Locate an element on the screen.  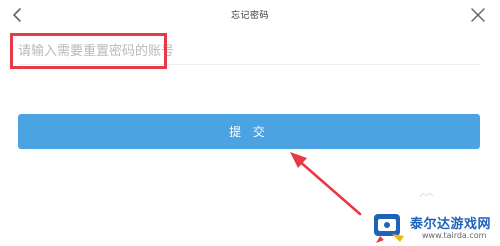
submit-button: 提 交 is located at coordinates (249, 131).